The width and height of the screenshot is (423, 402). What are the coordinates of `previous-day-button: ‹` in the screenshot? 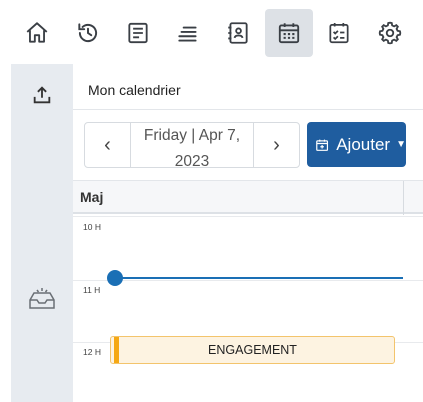 It's located at (108, 145).